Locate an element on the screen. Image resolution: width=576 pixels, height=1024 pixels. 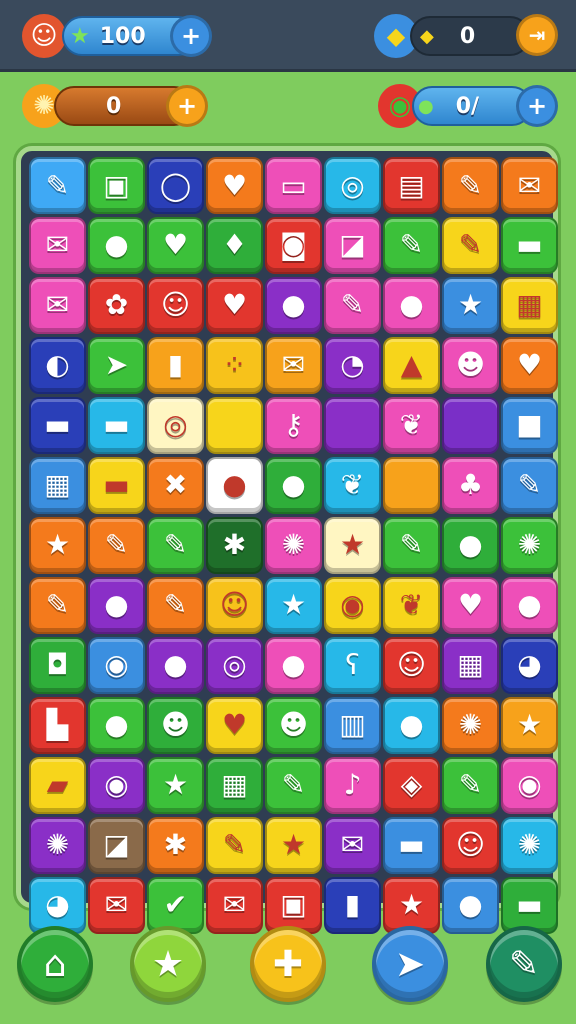
tile-r8-c2: ● is located at coordinates (175, 665).